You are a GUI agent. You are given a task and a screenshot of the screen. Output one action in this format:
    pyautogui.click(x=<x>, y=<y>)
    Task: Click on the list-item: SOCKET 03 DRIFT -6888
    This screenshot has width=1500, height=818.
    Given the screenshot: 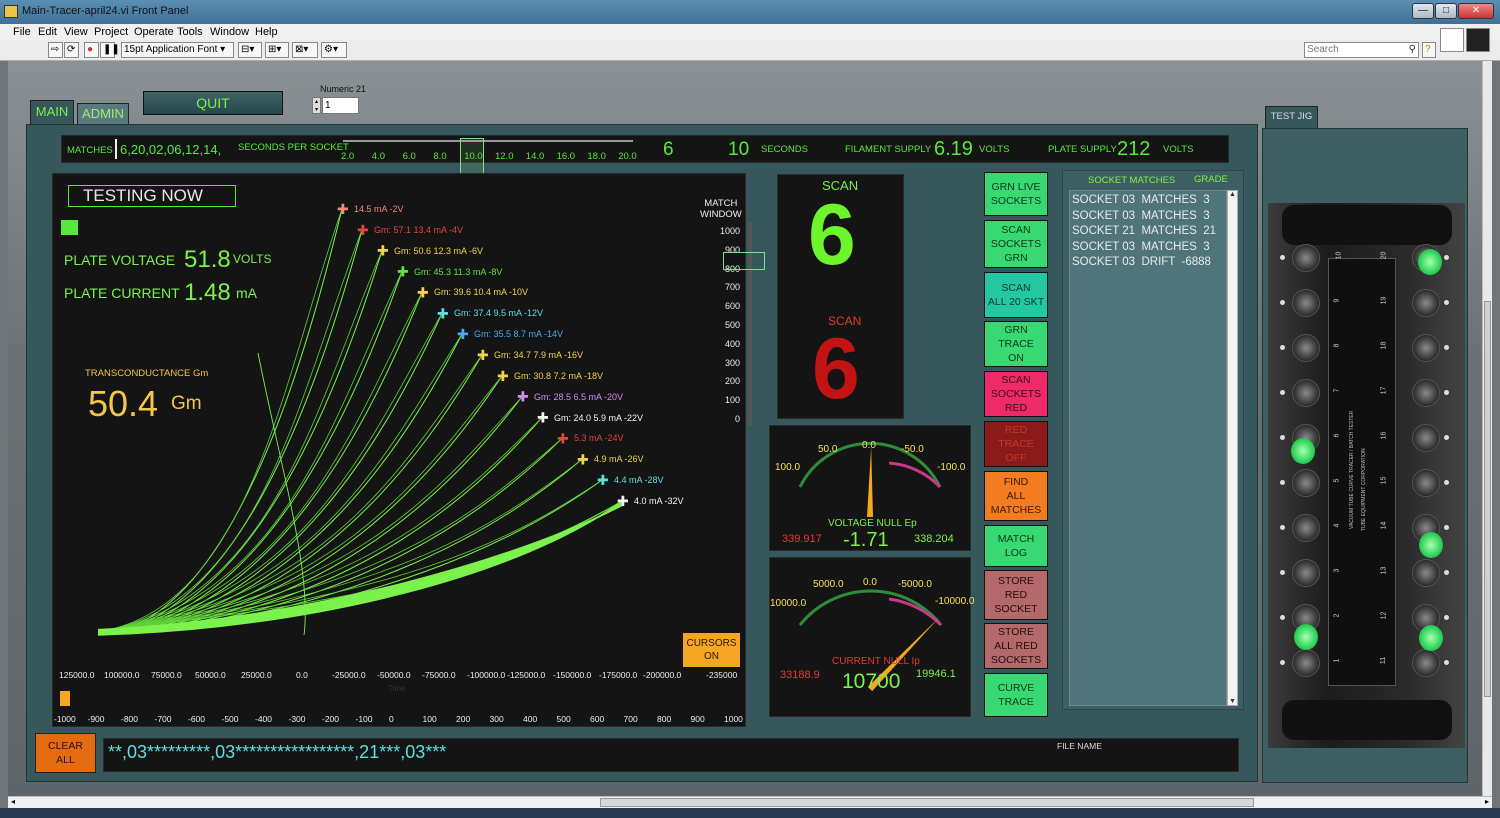 What is the action you would take?
    pyautogui.click(x=1149, y=264)
    